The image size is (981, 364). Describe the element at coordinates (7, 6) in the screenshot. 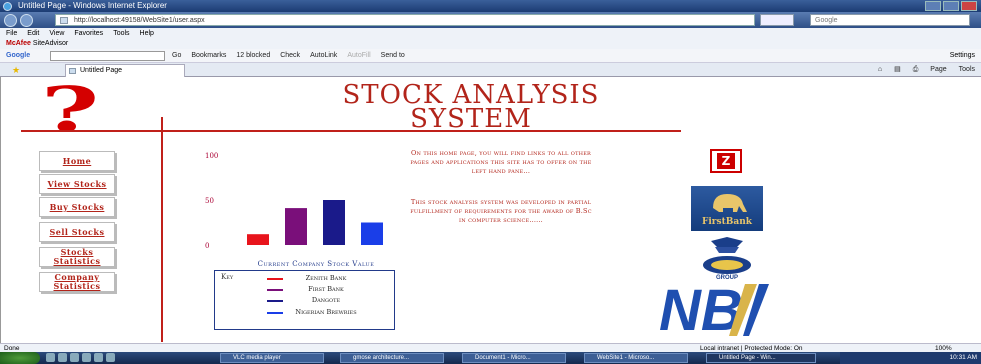

I see `ie-icon` at that location.